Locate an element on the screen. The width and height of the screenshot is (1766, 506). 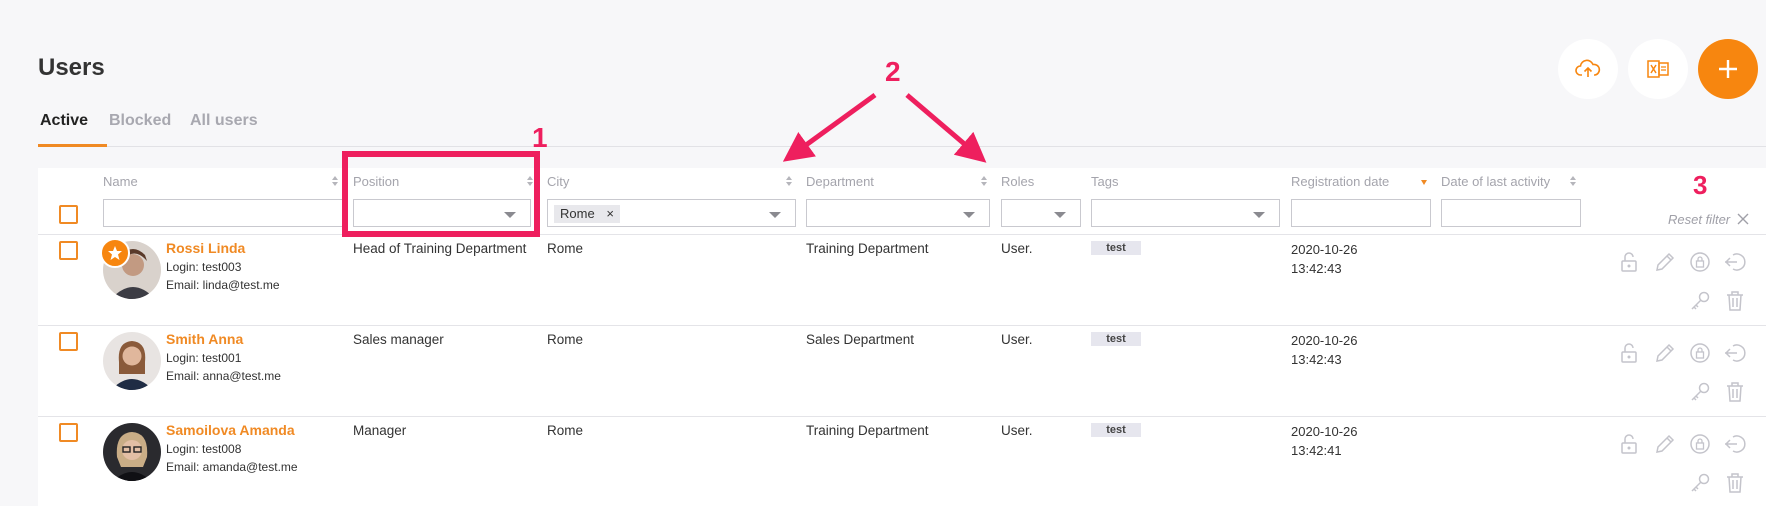
user-email: Email: anna@test.me is located at coordinates (223, 376).